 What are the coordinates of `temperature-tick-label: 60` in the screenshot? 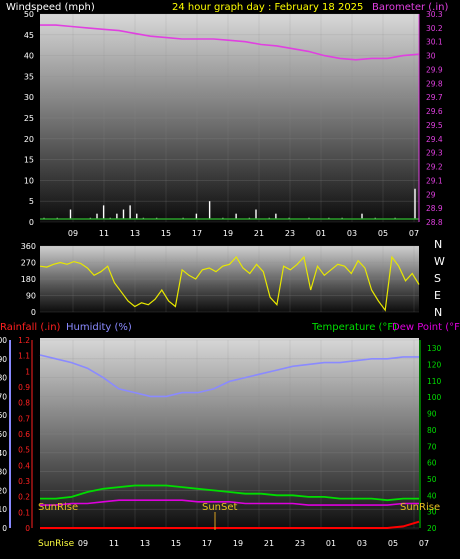 It's located at (432, 463).